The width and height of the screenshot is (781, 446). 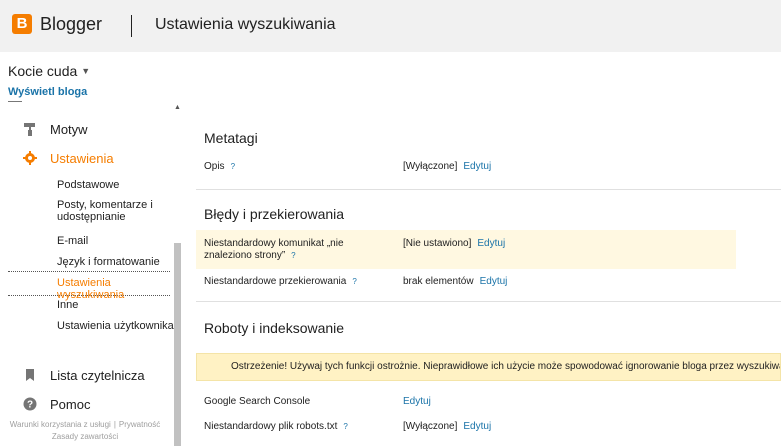 What do you see at coordinates (43, 71) in the screenshot?
I see `blog-name: Kocie cuda` at bounding box center [43, 71].